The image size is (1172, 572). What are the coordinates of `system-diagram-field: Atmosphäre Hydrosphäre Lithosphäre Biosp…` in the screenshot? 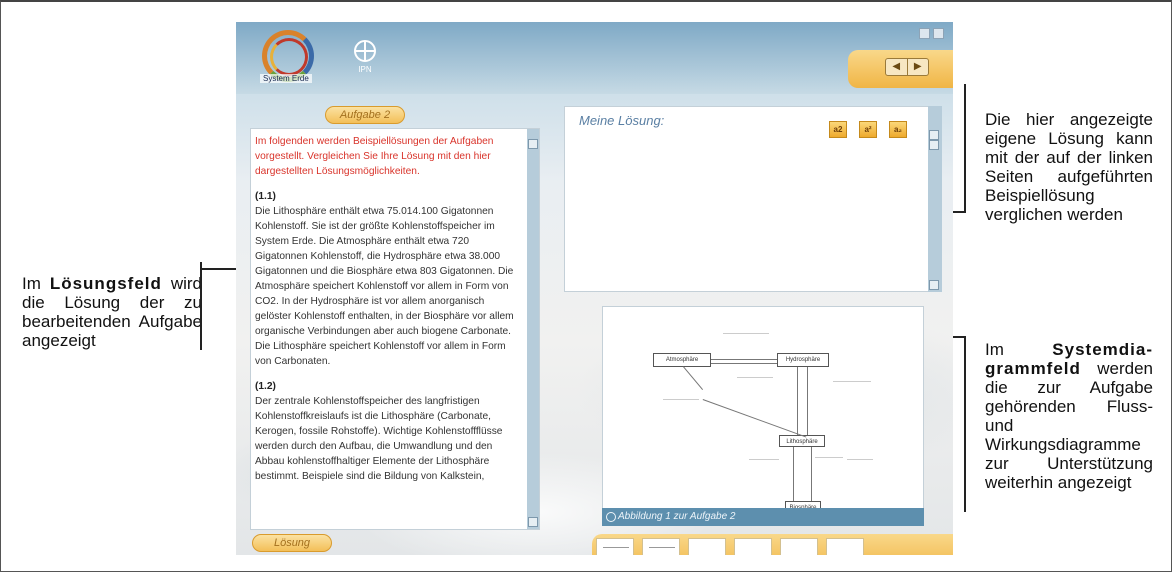 It's located at (763, 416).